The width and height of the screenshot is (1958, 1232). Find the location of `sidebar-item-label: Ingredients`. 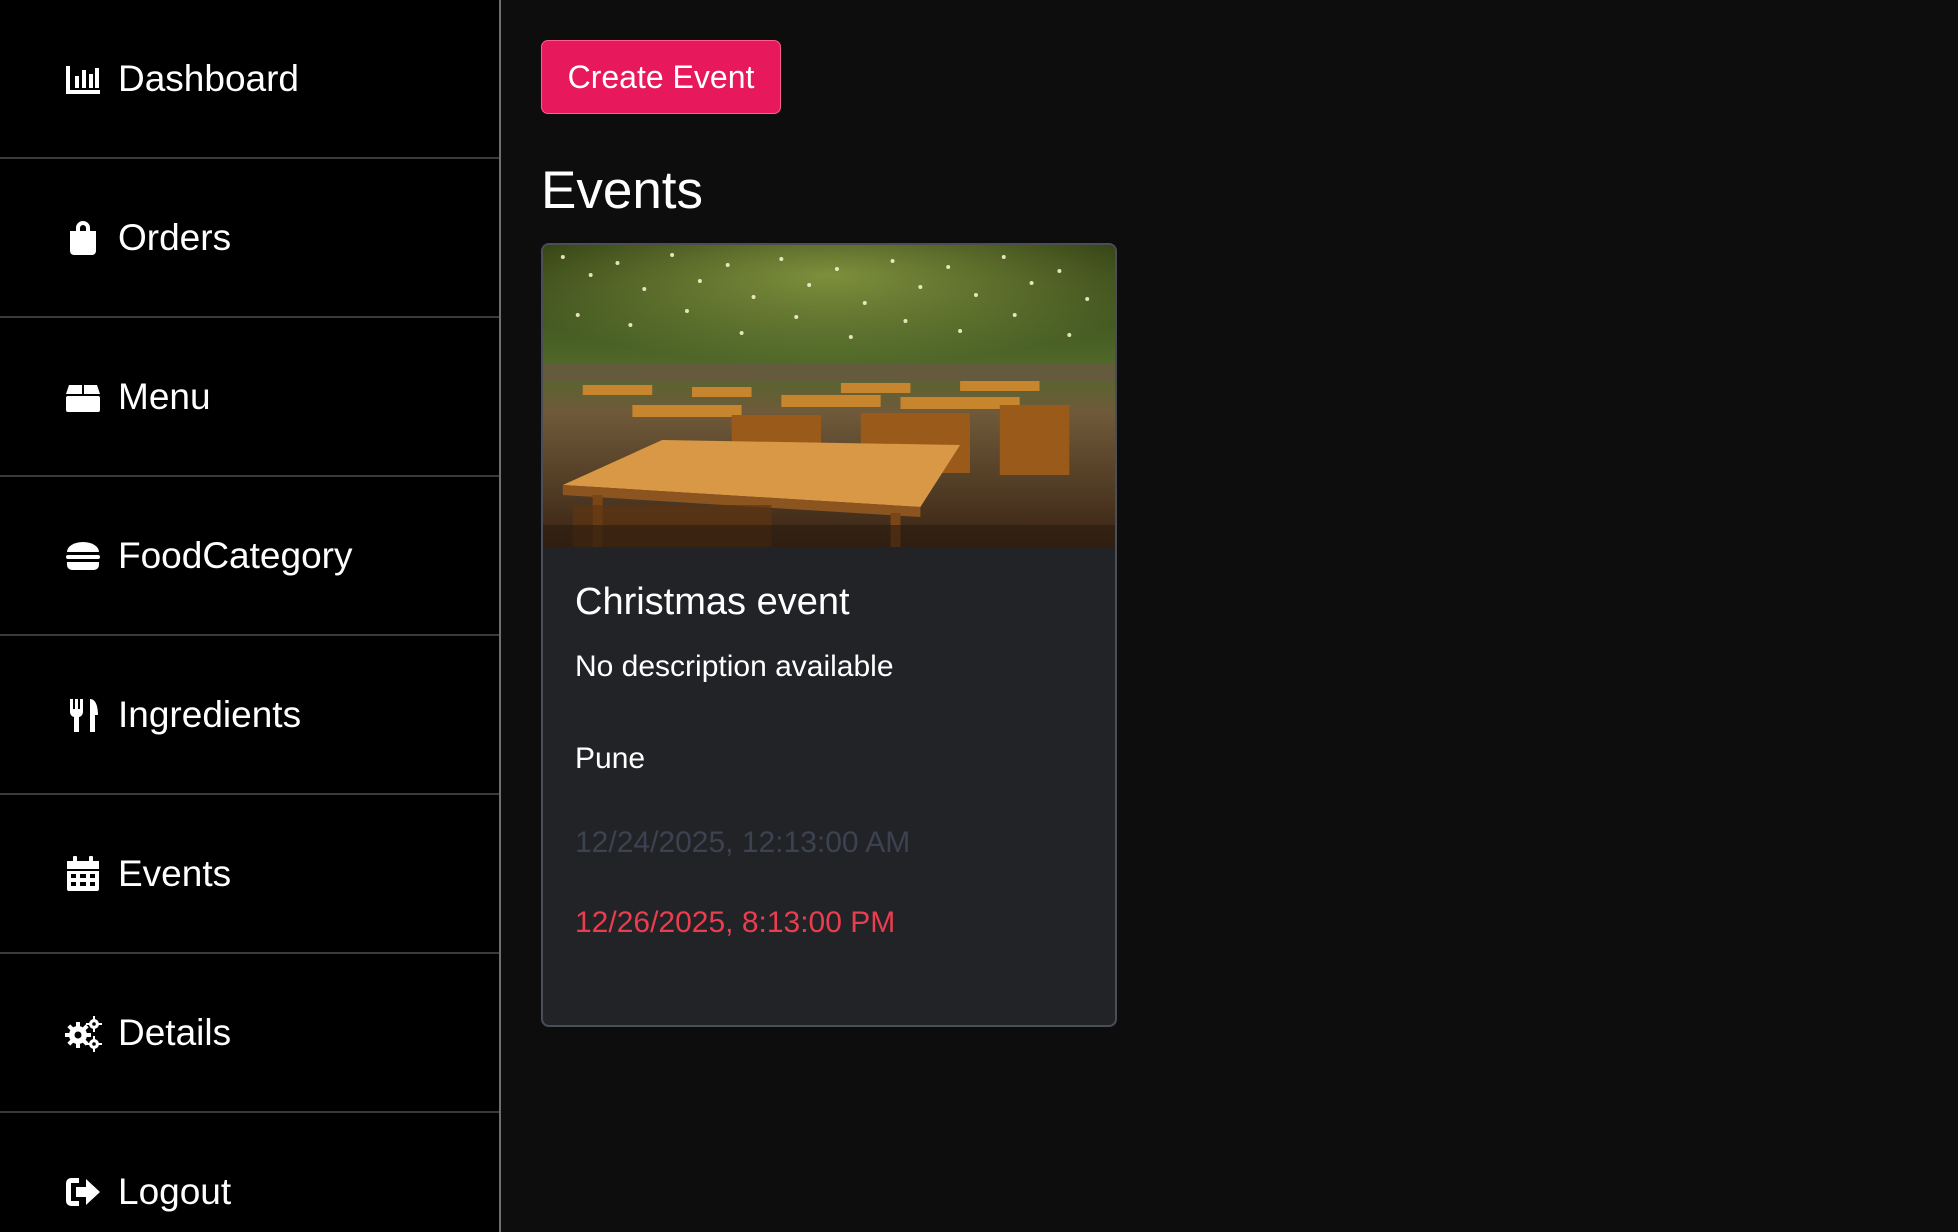

sidebar-item-label: Ingredients is located at coordinates (210, 714).